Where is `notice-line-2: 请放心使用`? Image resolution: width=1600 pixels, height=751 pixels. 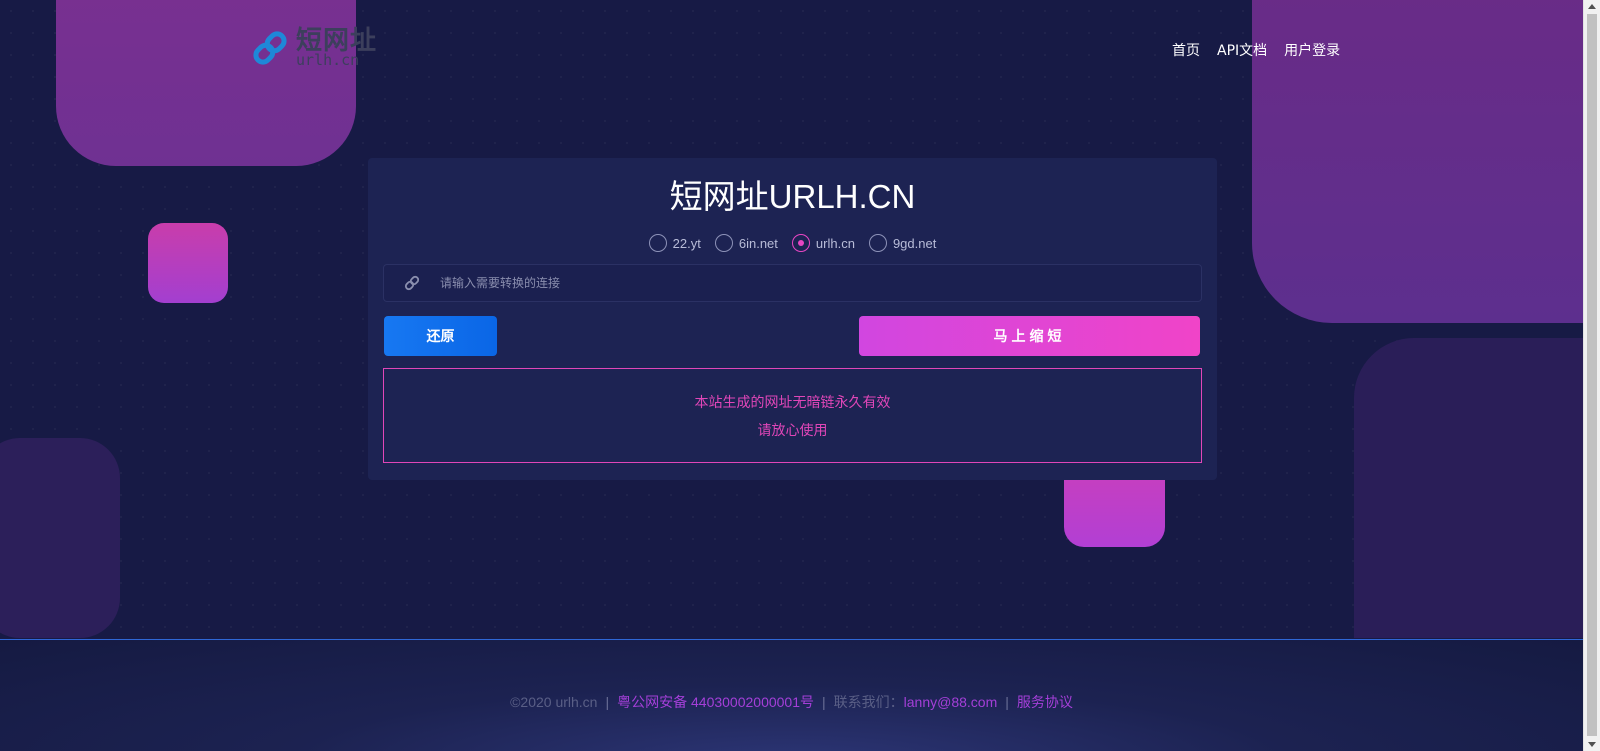
notice-line-2: 请放心使用 is located at coordinates (792, 430).